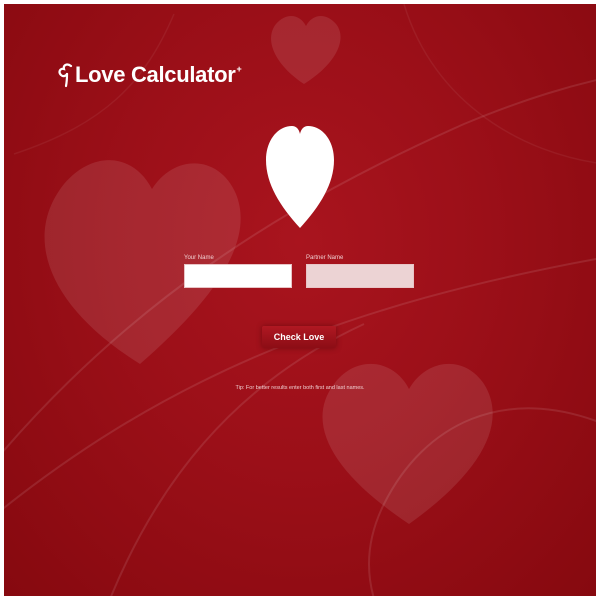  What do you see at coordinates (238, 276) in the screenshot?
I see `your-name-input` at bounding box center [238, 276].